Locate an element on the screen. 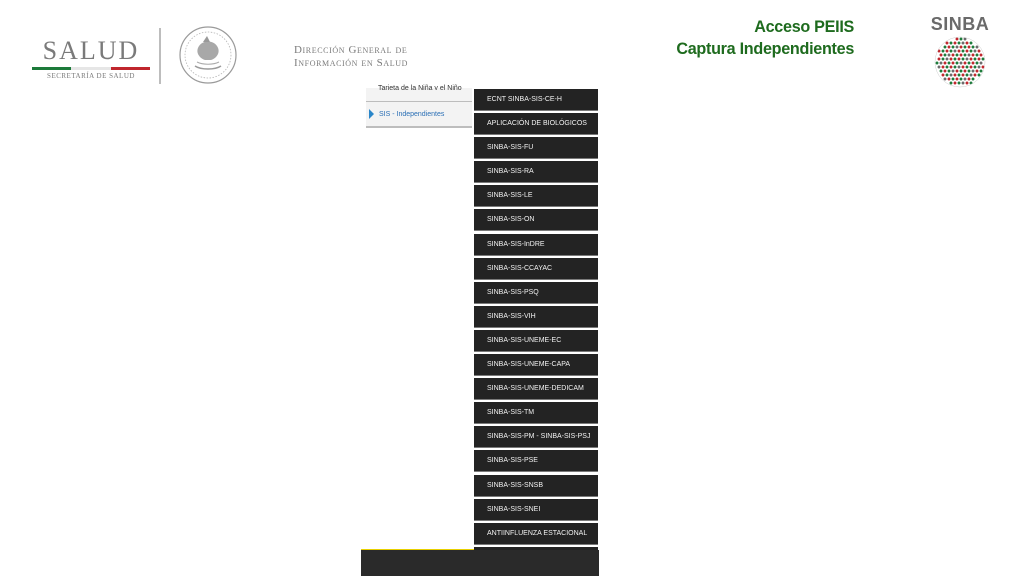  submenu-item: SINBA-SIS-UNEME-DEDICAM is located at coordinates (536, 389).